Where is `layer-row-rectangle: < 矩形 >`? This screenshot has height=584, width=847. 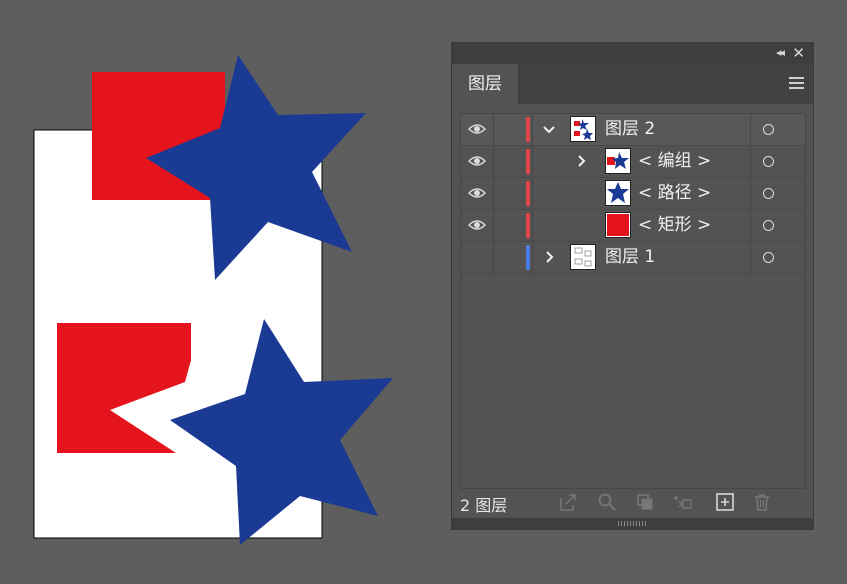 layer-row-rectangle: < 矩形 > is located at coordinates (633, 226).